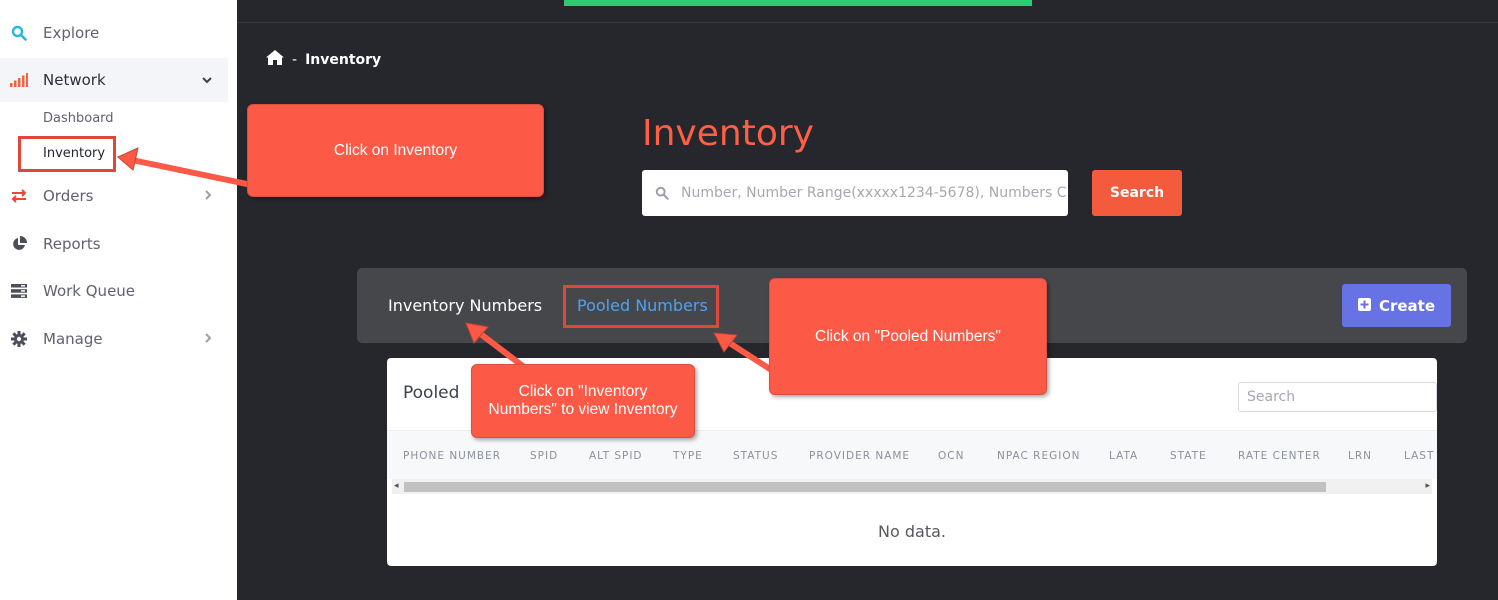 Image resolution: width=1498 pixels, height=600 pixels. I want to click on highlight-box-inventory, so click(67, 154).